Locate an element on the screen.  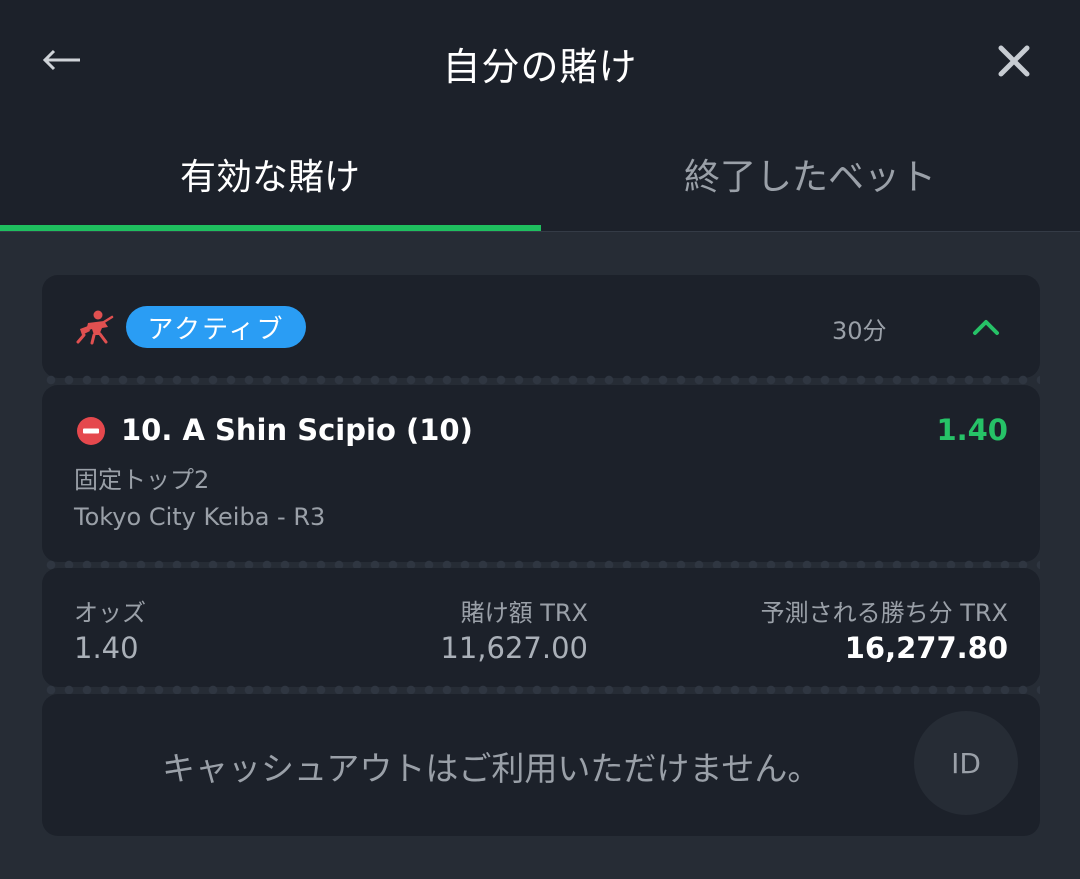
event-name: Tokyo City Keiba - R3 is located at coordinates (200, 517).